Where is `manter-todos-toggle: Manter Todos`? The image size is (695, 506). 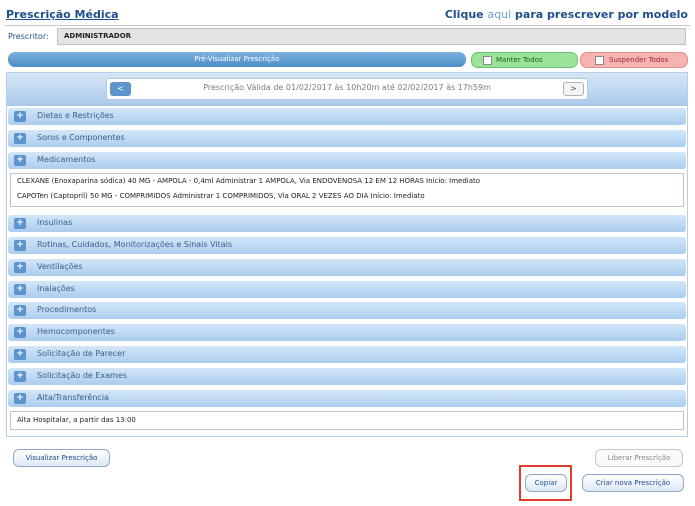
manter-todos-toggle: Manter Todos is located at coordinates (524, 60).